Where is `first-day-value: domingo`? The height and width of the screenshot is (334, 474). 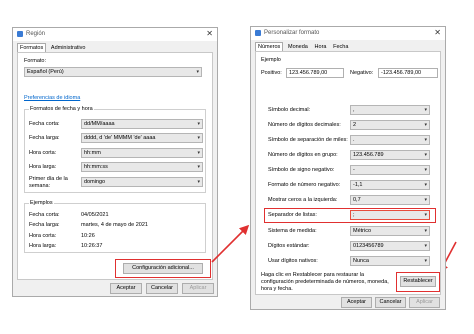
first-day-value: domingo is located at coordinates (95, 182).